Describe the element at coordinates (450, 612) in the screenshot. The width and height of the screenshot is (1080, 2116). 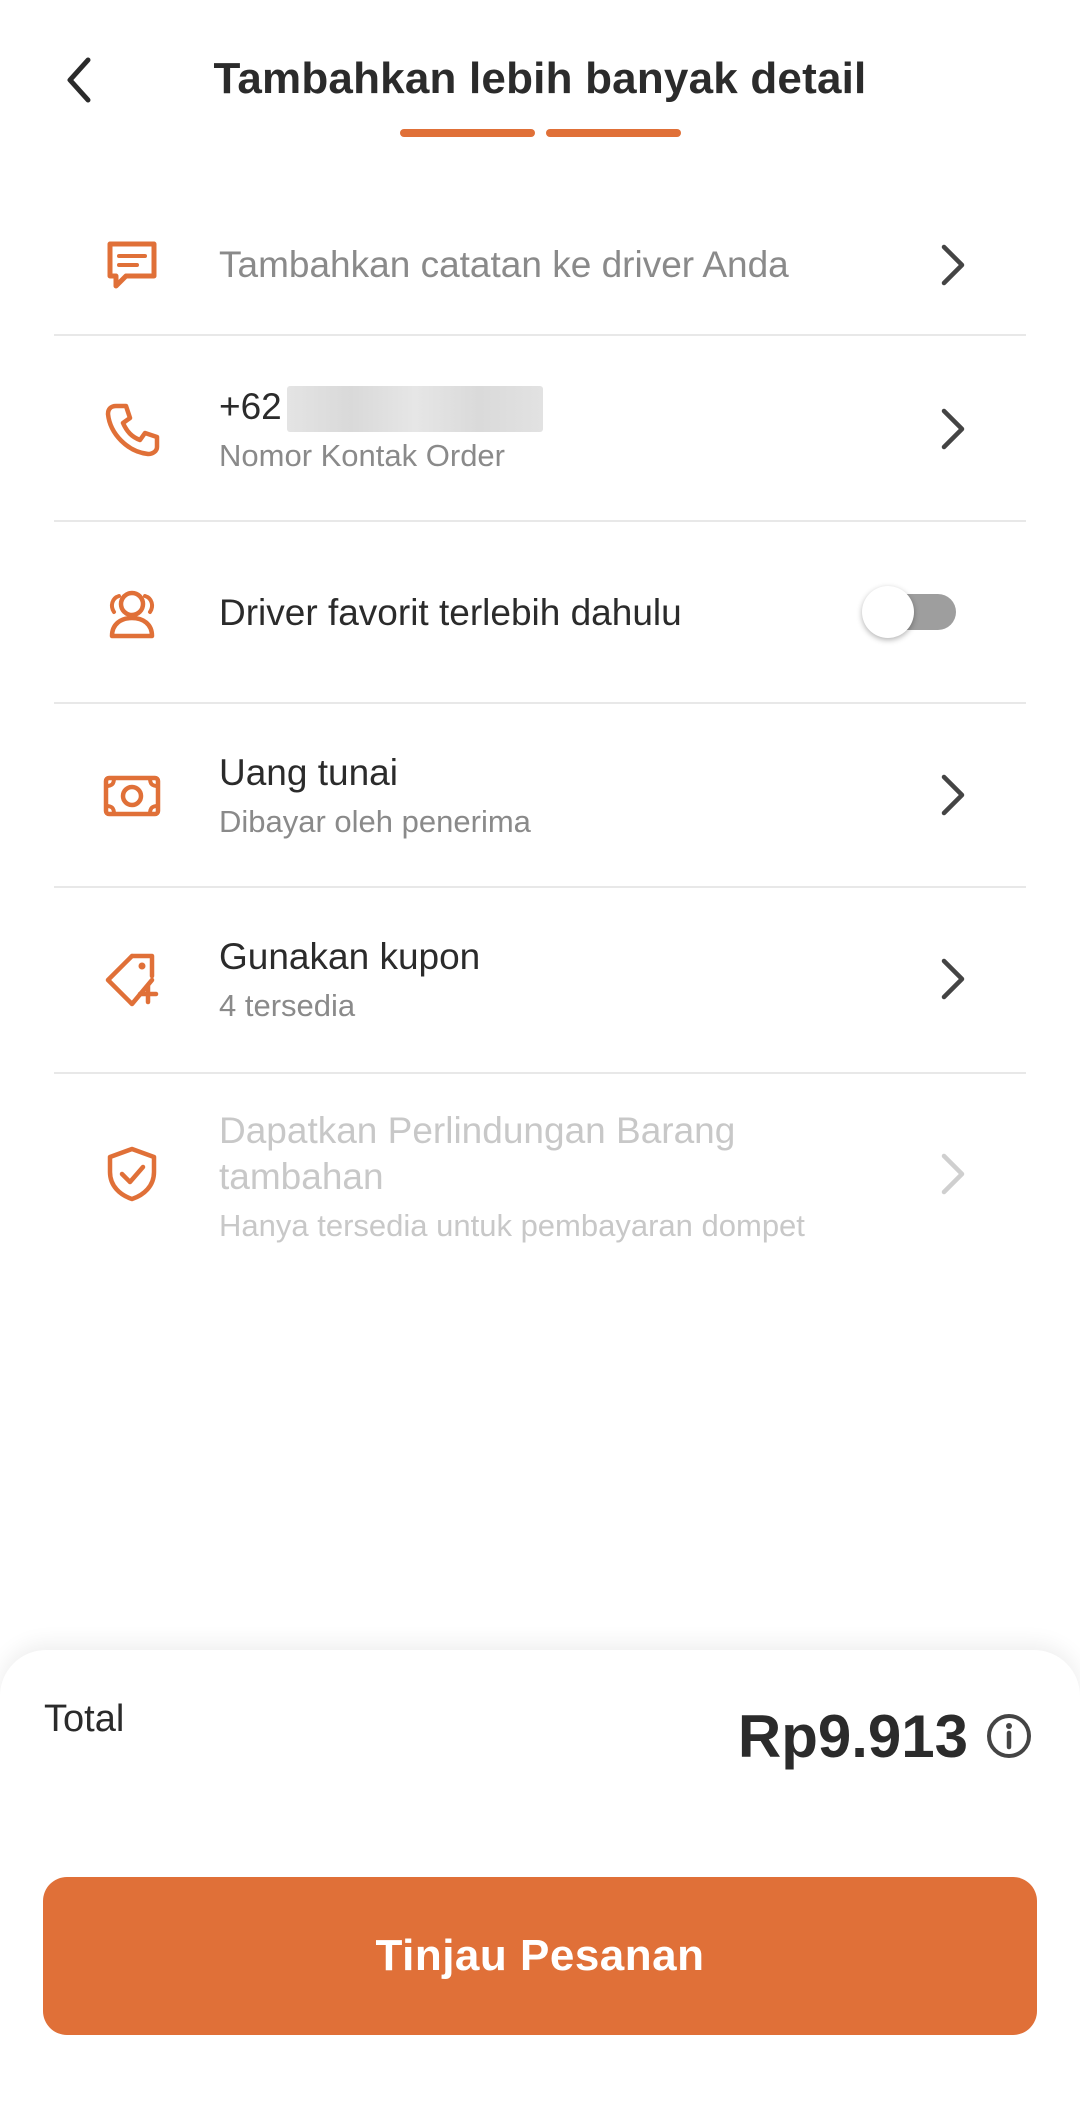
I see `favorite-driver-label: Driver favorit terlebih dahulu` at that location.